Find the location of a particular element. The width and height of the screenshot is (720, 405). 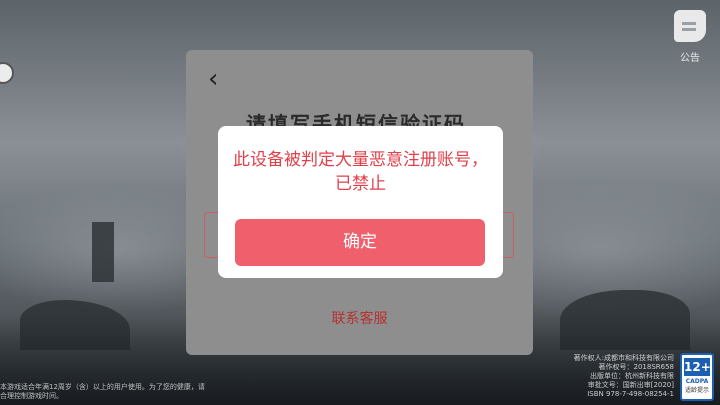

health-tip: 本游戏适合年满12周岁（含）以上的用户使用。为了您的健康，请合理控制游戏时间。 is located at coordinates (102, 391).